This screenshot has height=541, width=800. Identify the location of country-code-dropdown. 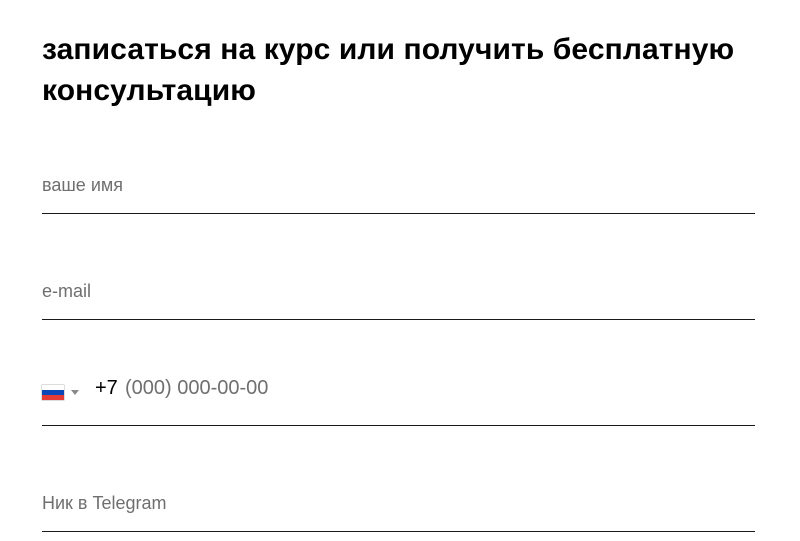
(64, 392).